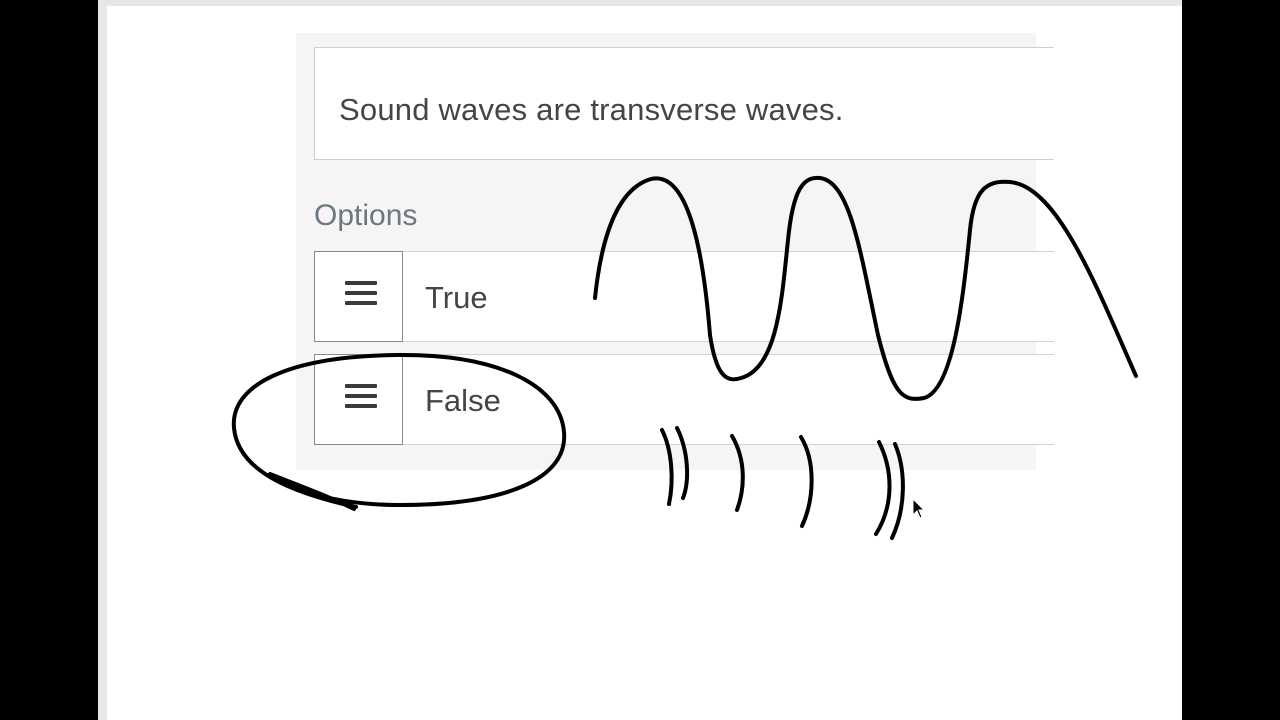  I want to click on option-false: False, so click(684, 399).